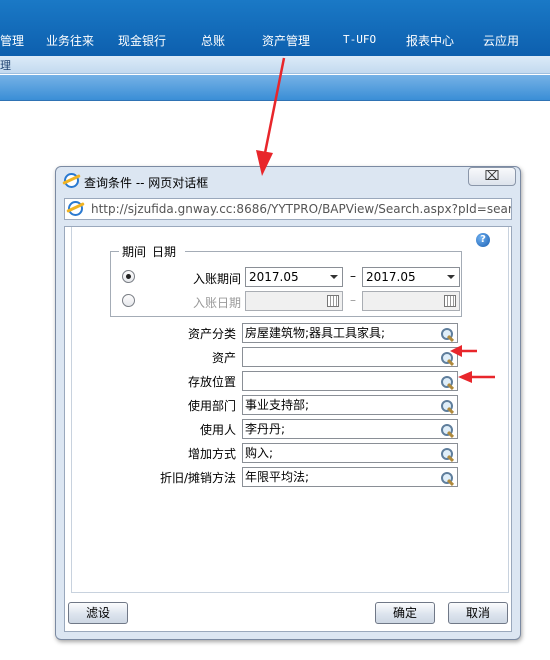  I want to click on arrow-to-location-field, so click(476, 377).